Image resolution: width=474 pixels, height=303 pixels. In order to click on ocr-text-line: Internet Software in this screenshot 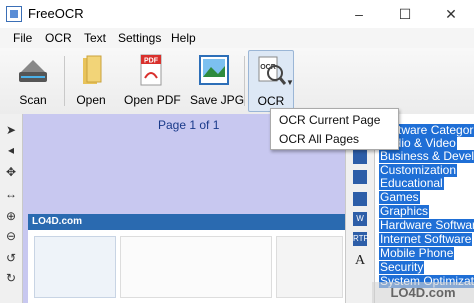, I will do `click(426, 239)`.